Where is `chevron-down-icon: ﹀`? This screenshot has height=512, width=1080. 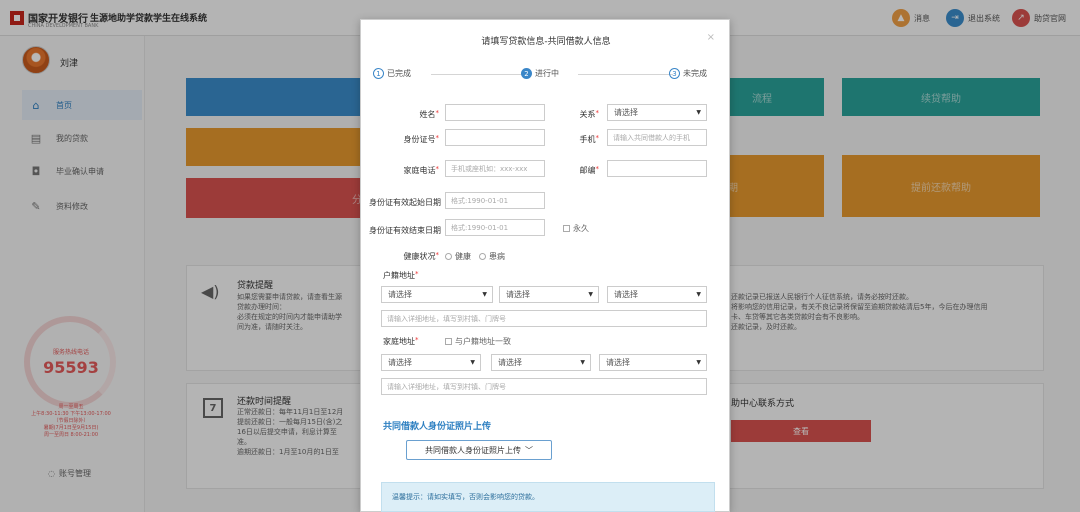
chevron-down-icon: ﹀ is located at coordinates (529, 450).